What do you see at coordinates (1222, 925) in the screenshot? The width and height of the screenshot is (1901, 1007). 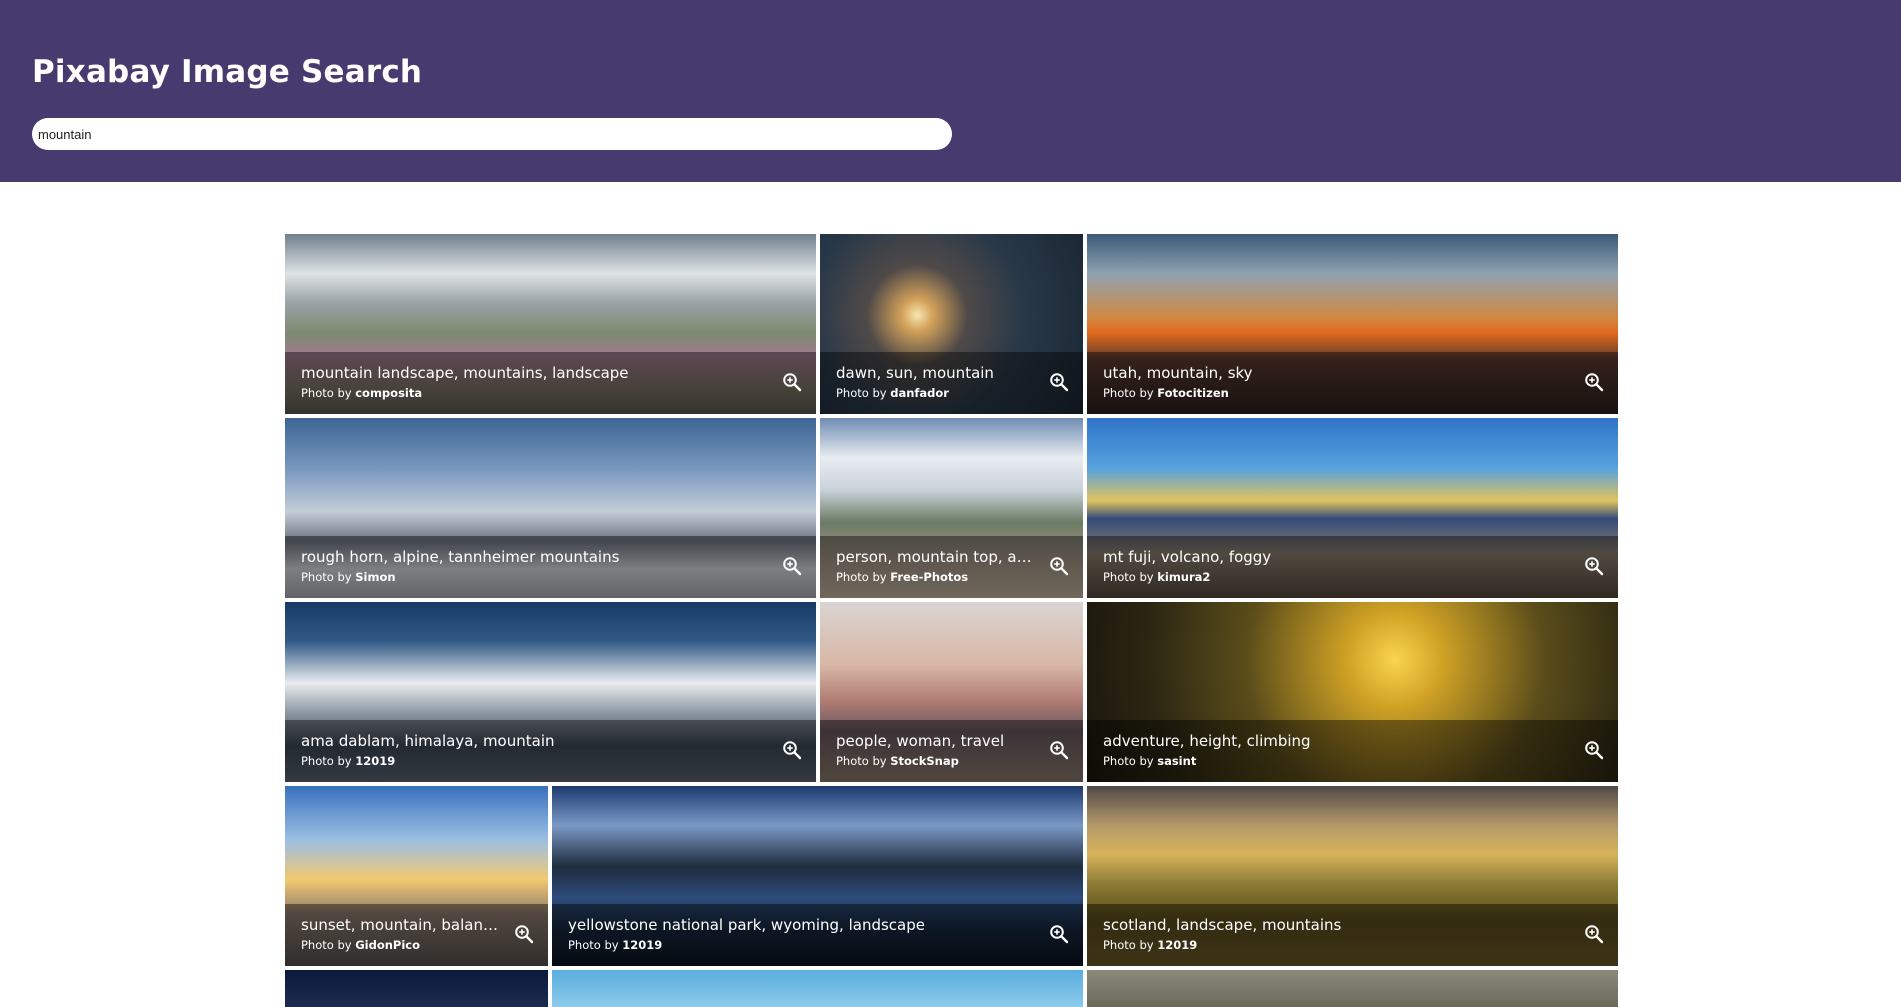 I see `result-tags: scotland, landscape, mountains` at bounding box center [1222, 925].